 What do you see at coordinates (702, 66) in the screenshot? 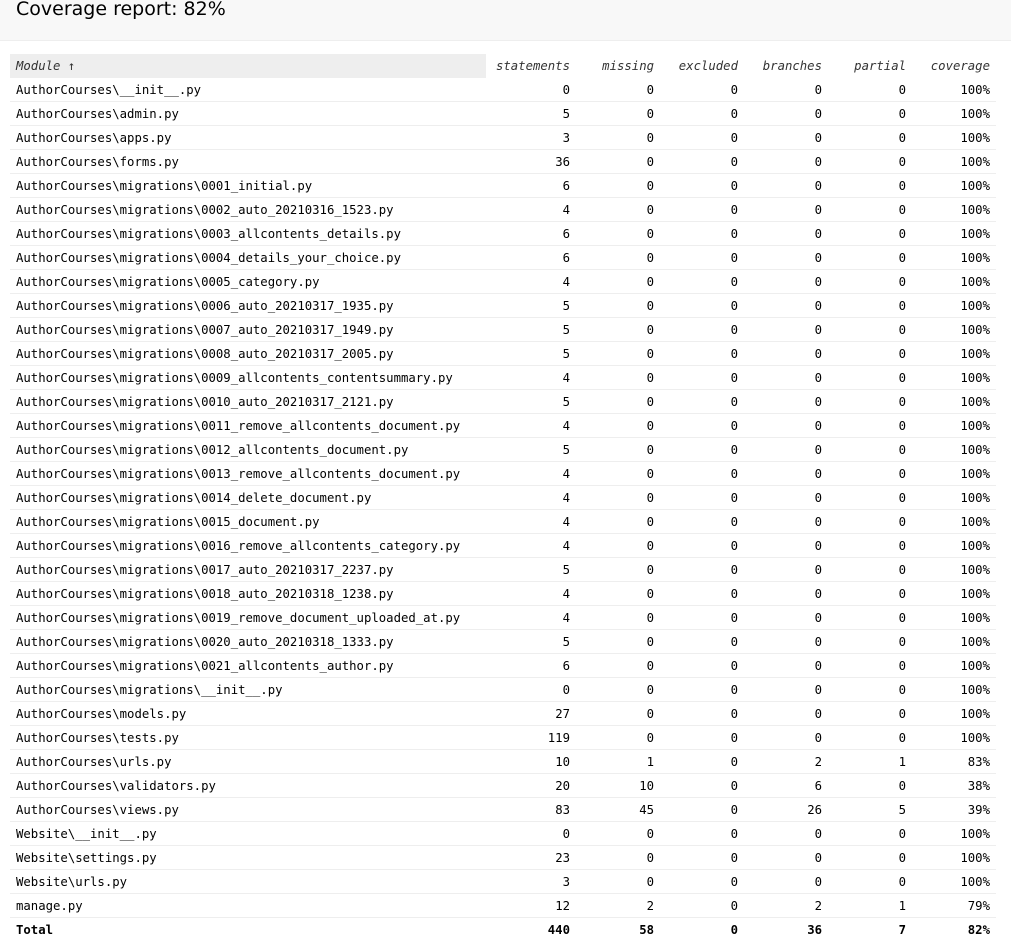
I see `column-header-excluded: excluded` at bounding box center [702, 66].